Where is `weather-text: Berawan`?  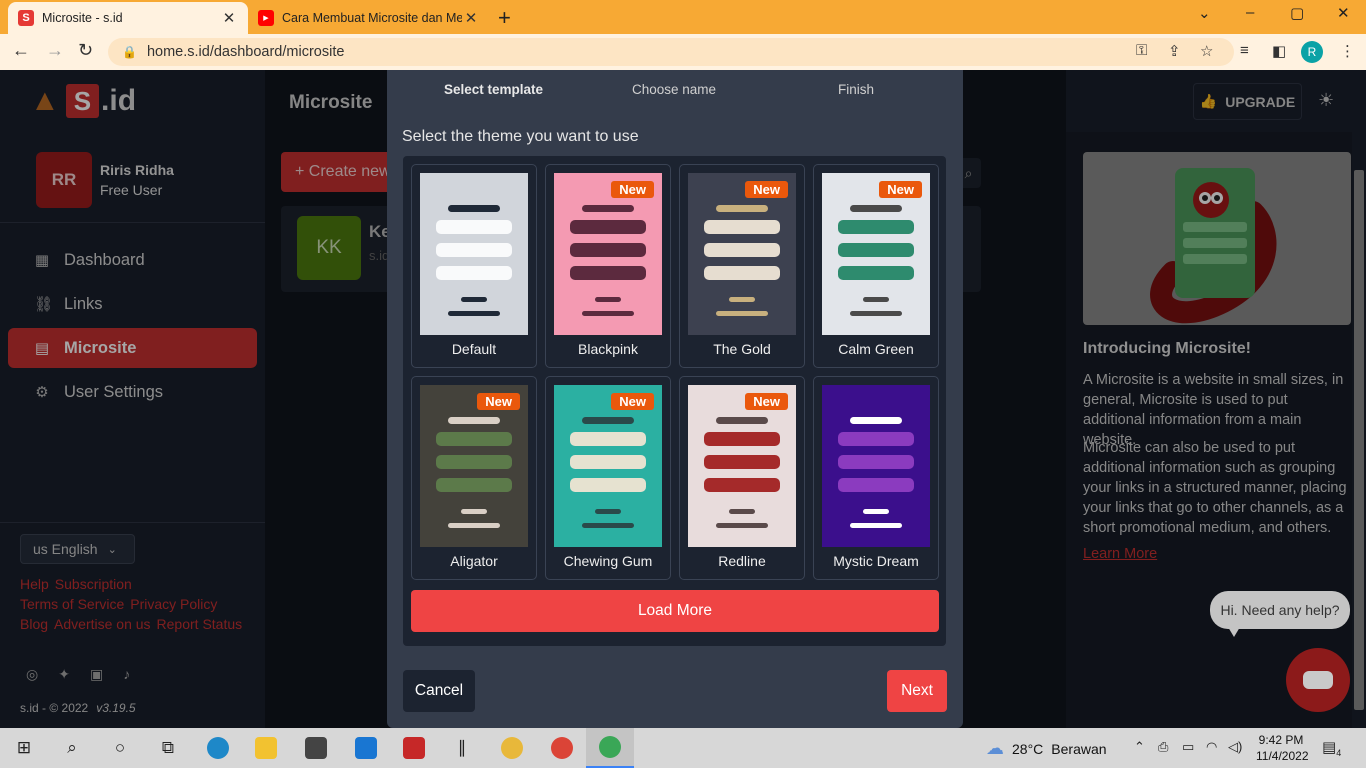
weather-text: Berawan is located at coordinates (1079, 748).